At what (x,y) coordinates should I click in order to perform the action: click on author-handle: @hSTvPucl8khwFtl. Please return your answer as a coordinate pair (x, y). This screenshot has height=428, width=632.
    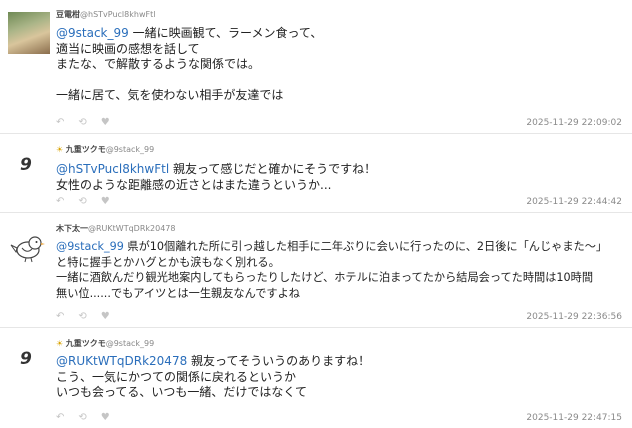
    Looking at the image, I should click on (117, 14).